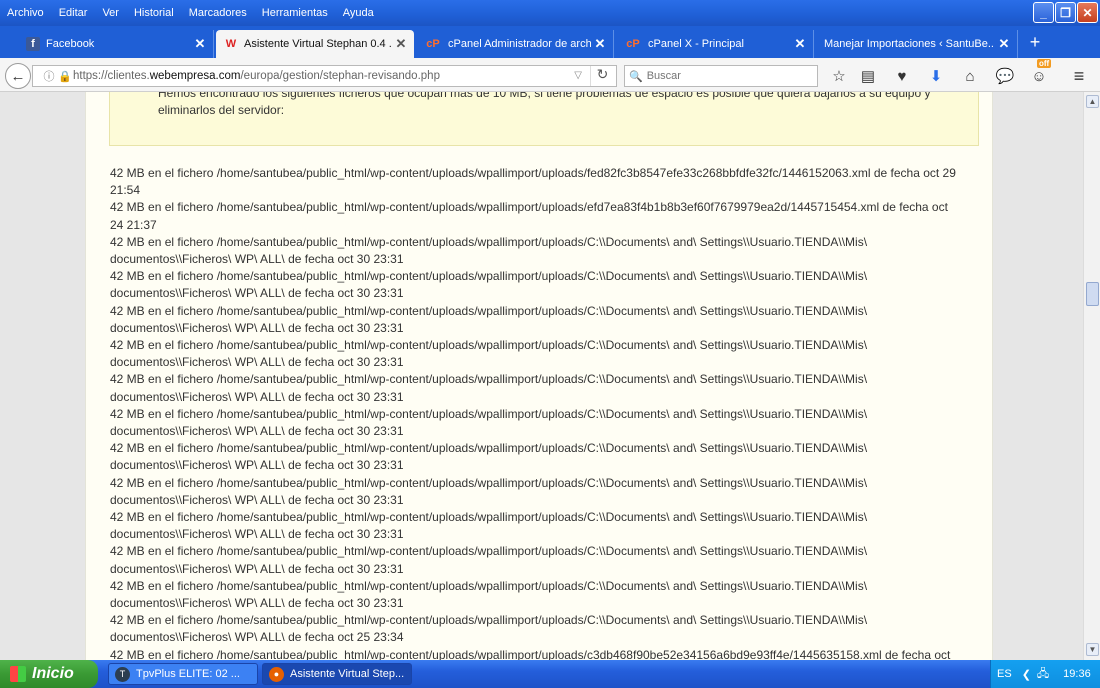  Describe the element at coordinates (295, 13) in the screenshot. I see `menu-herramientas: Herramientas` at that location.